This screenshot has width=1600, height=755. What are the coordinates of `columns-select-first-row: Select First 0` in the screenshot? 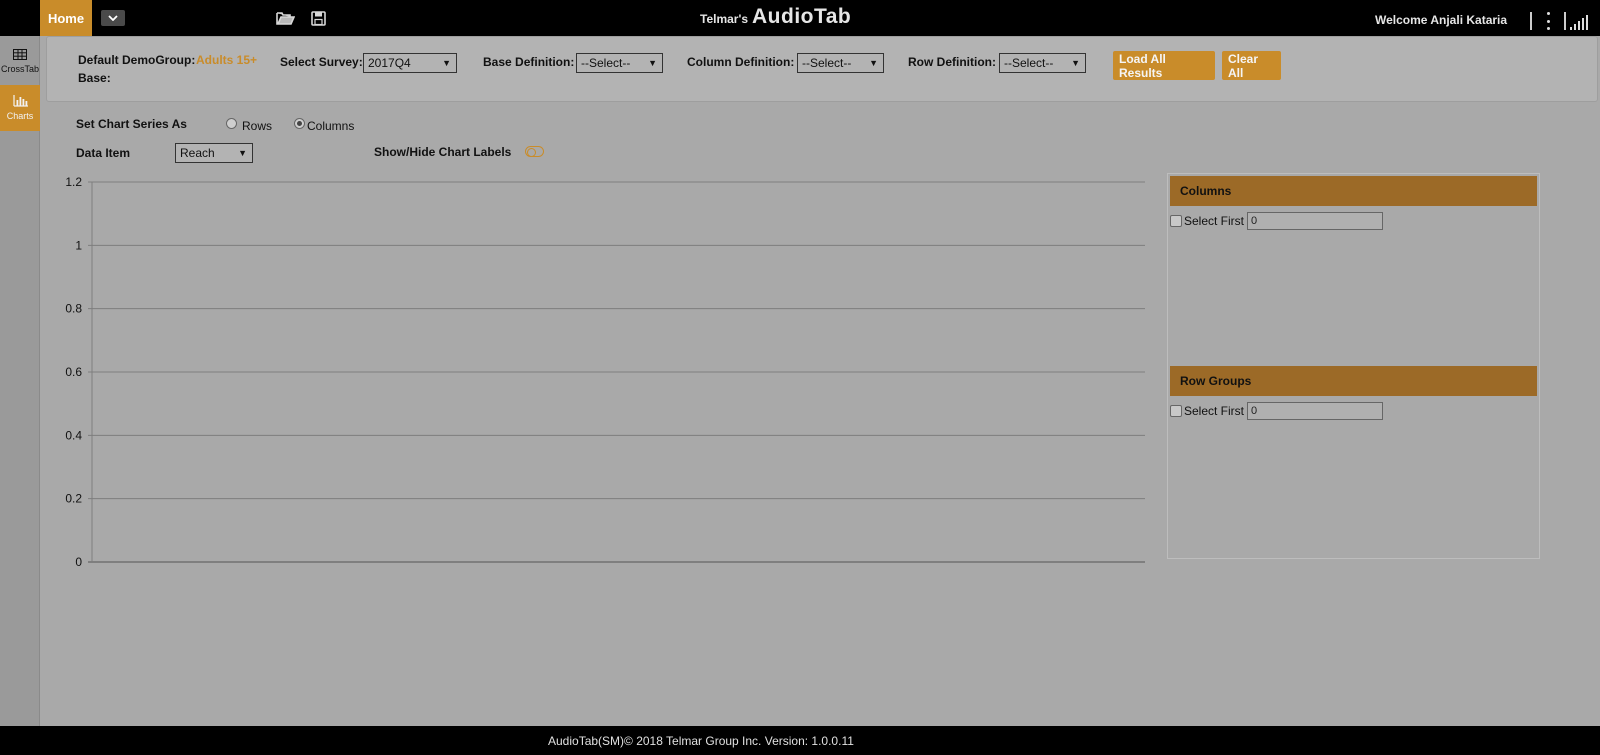 It's located at (1277, 221).